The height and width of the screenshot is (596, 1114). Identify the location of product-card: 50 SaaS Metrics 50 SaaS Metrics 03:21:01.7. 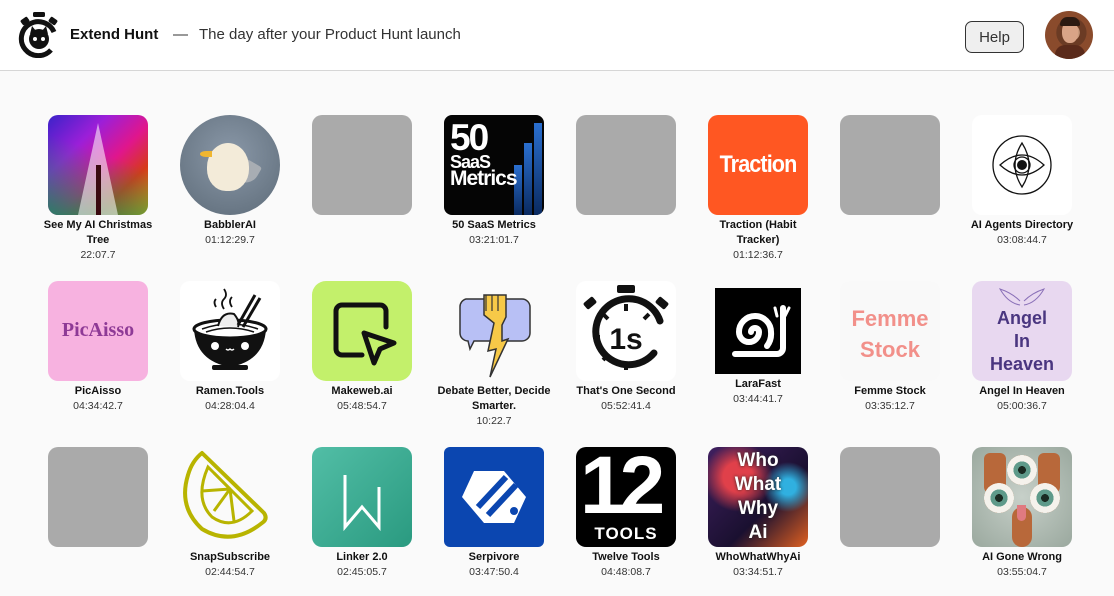
(494, 181).